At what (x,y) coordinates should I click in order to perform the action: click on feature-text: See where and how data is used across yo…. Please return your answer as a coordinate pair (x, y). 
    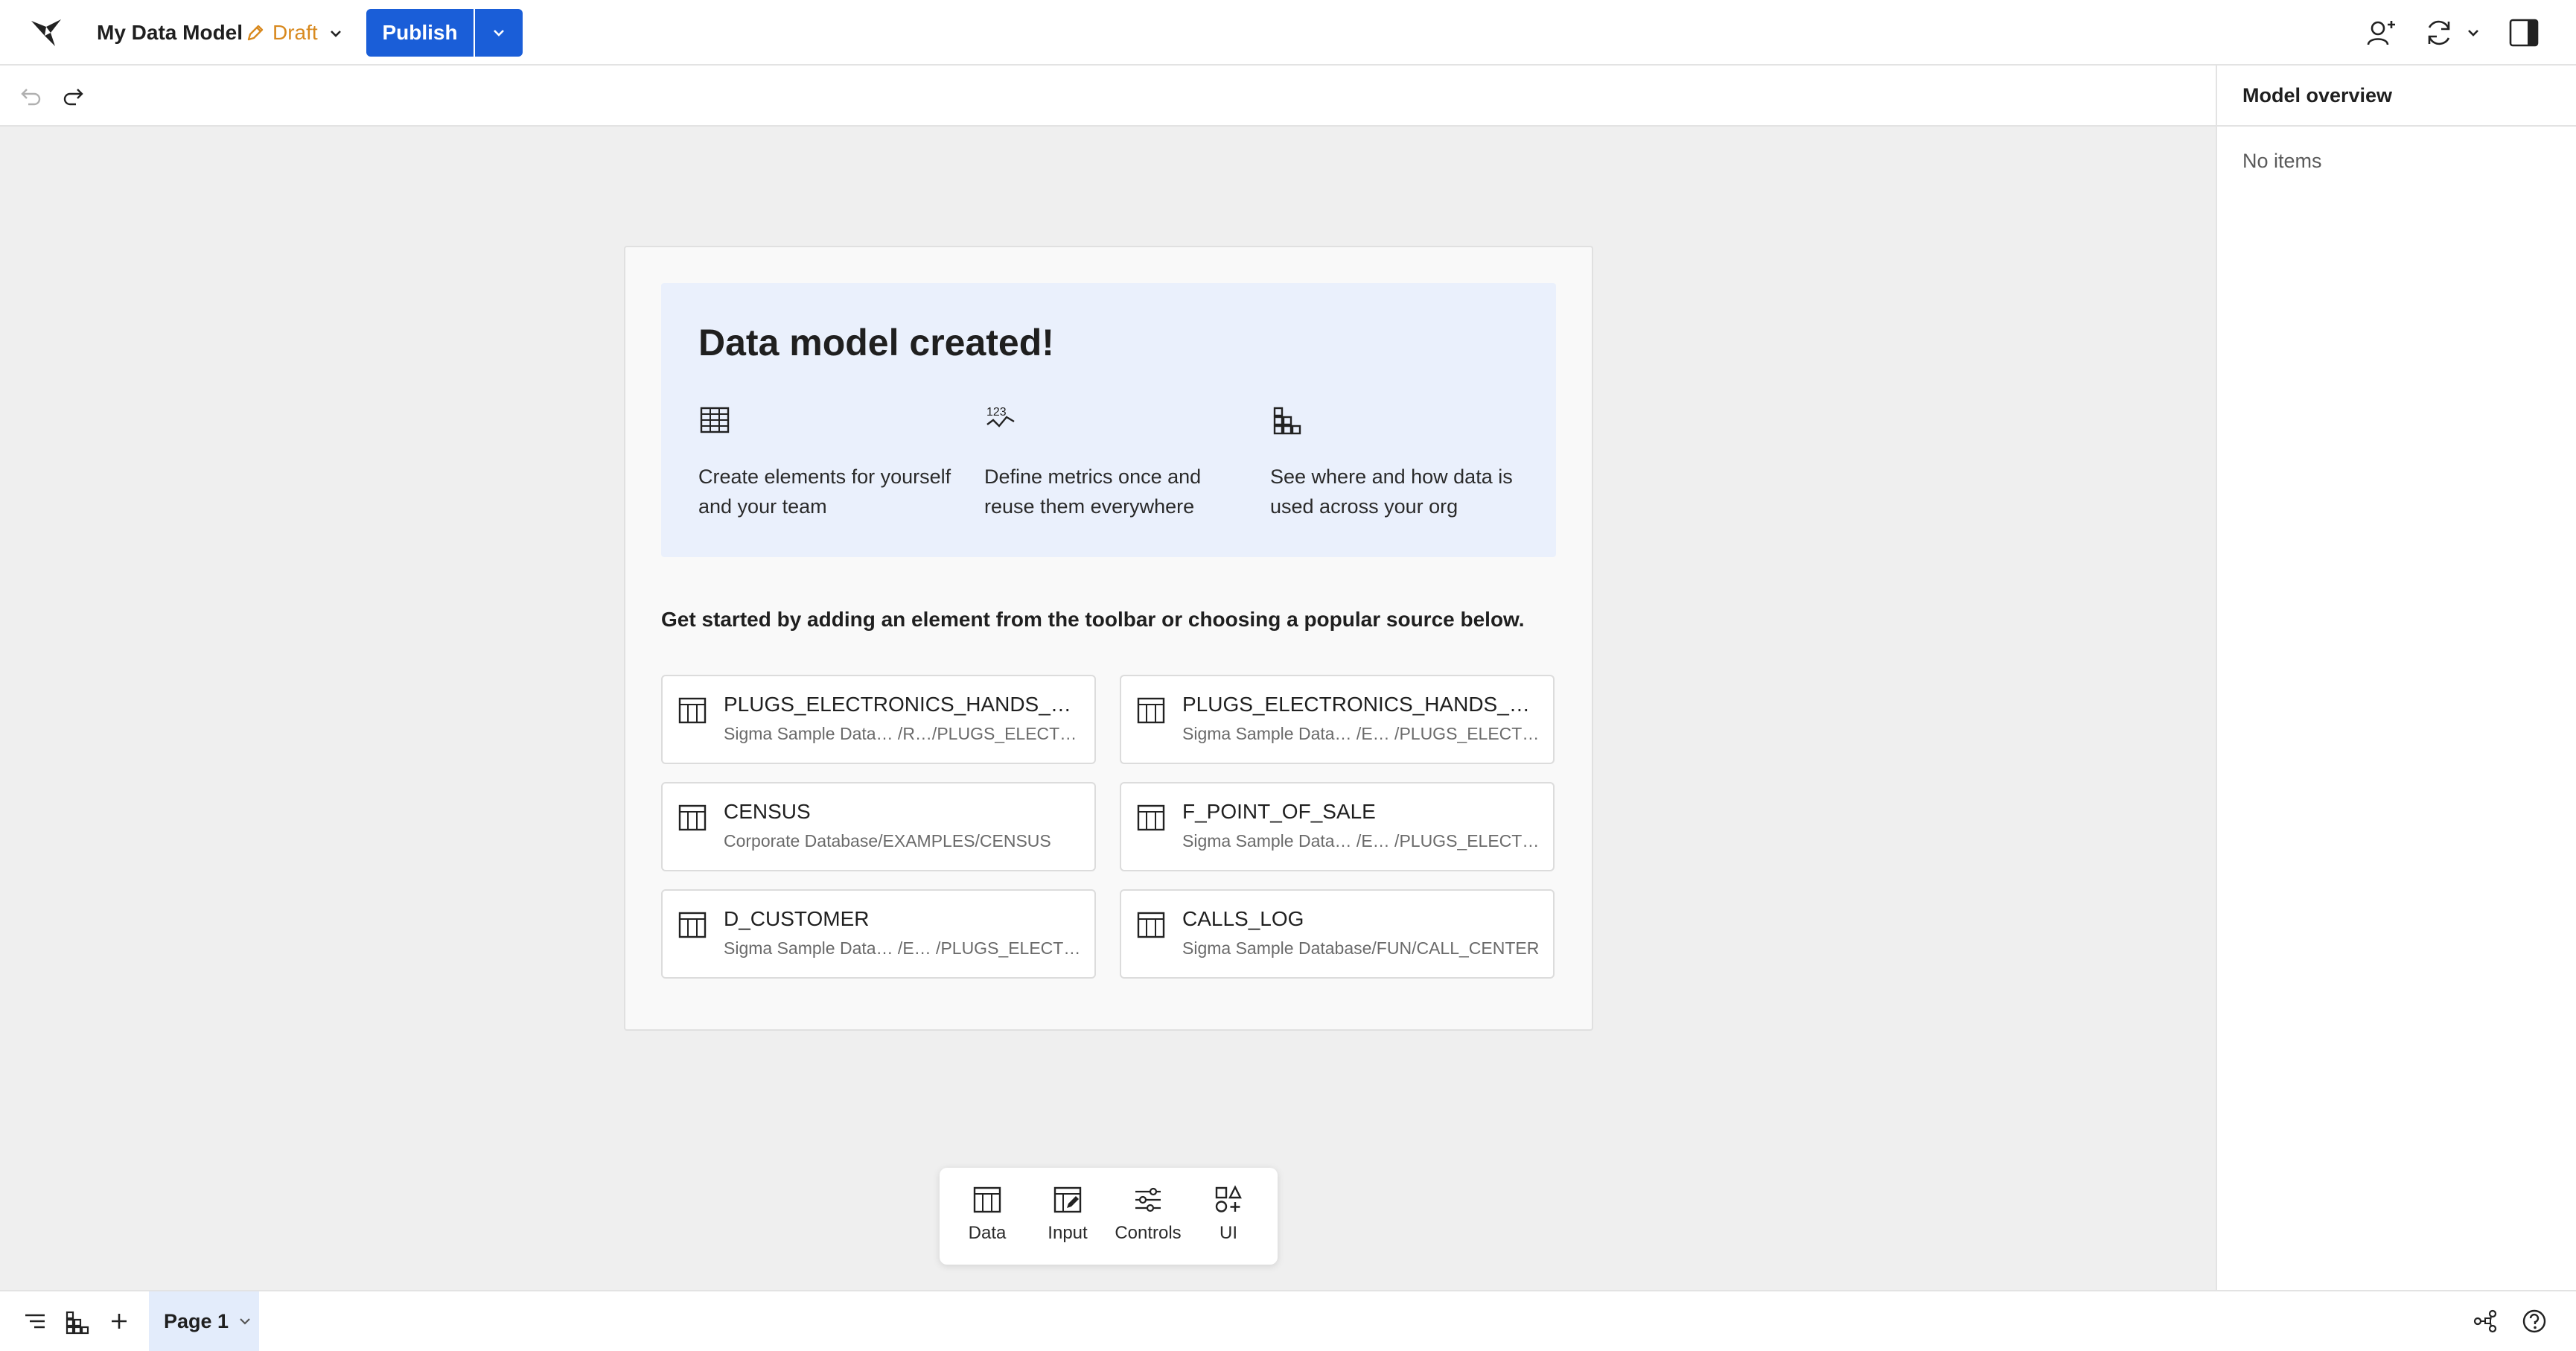
    Looking at the image, I should click on (1391, 491).